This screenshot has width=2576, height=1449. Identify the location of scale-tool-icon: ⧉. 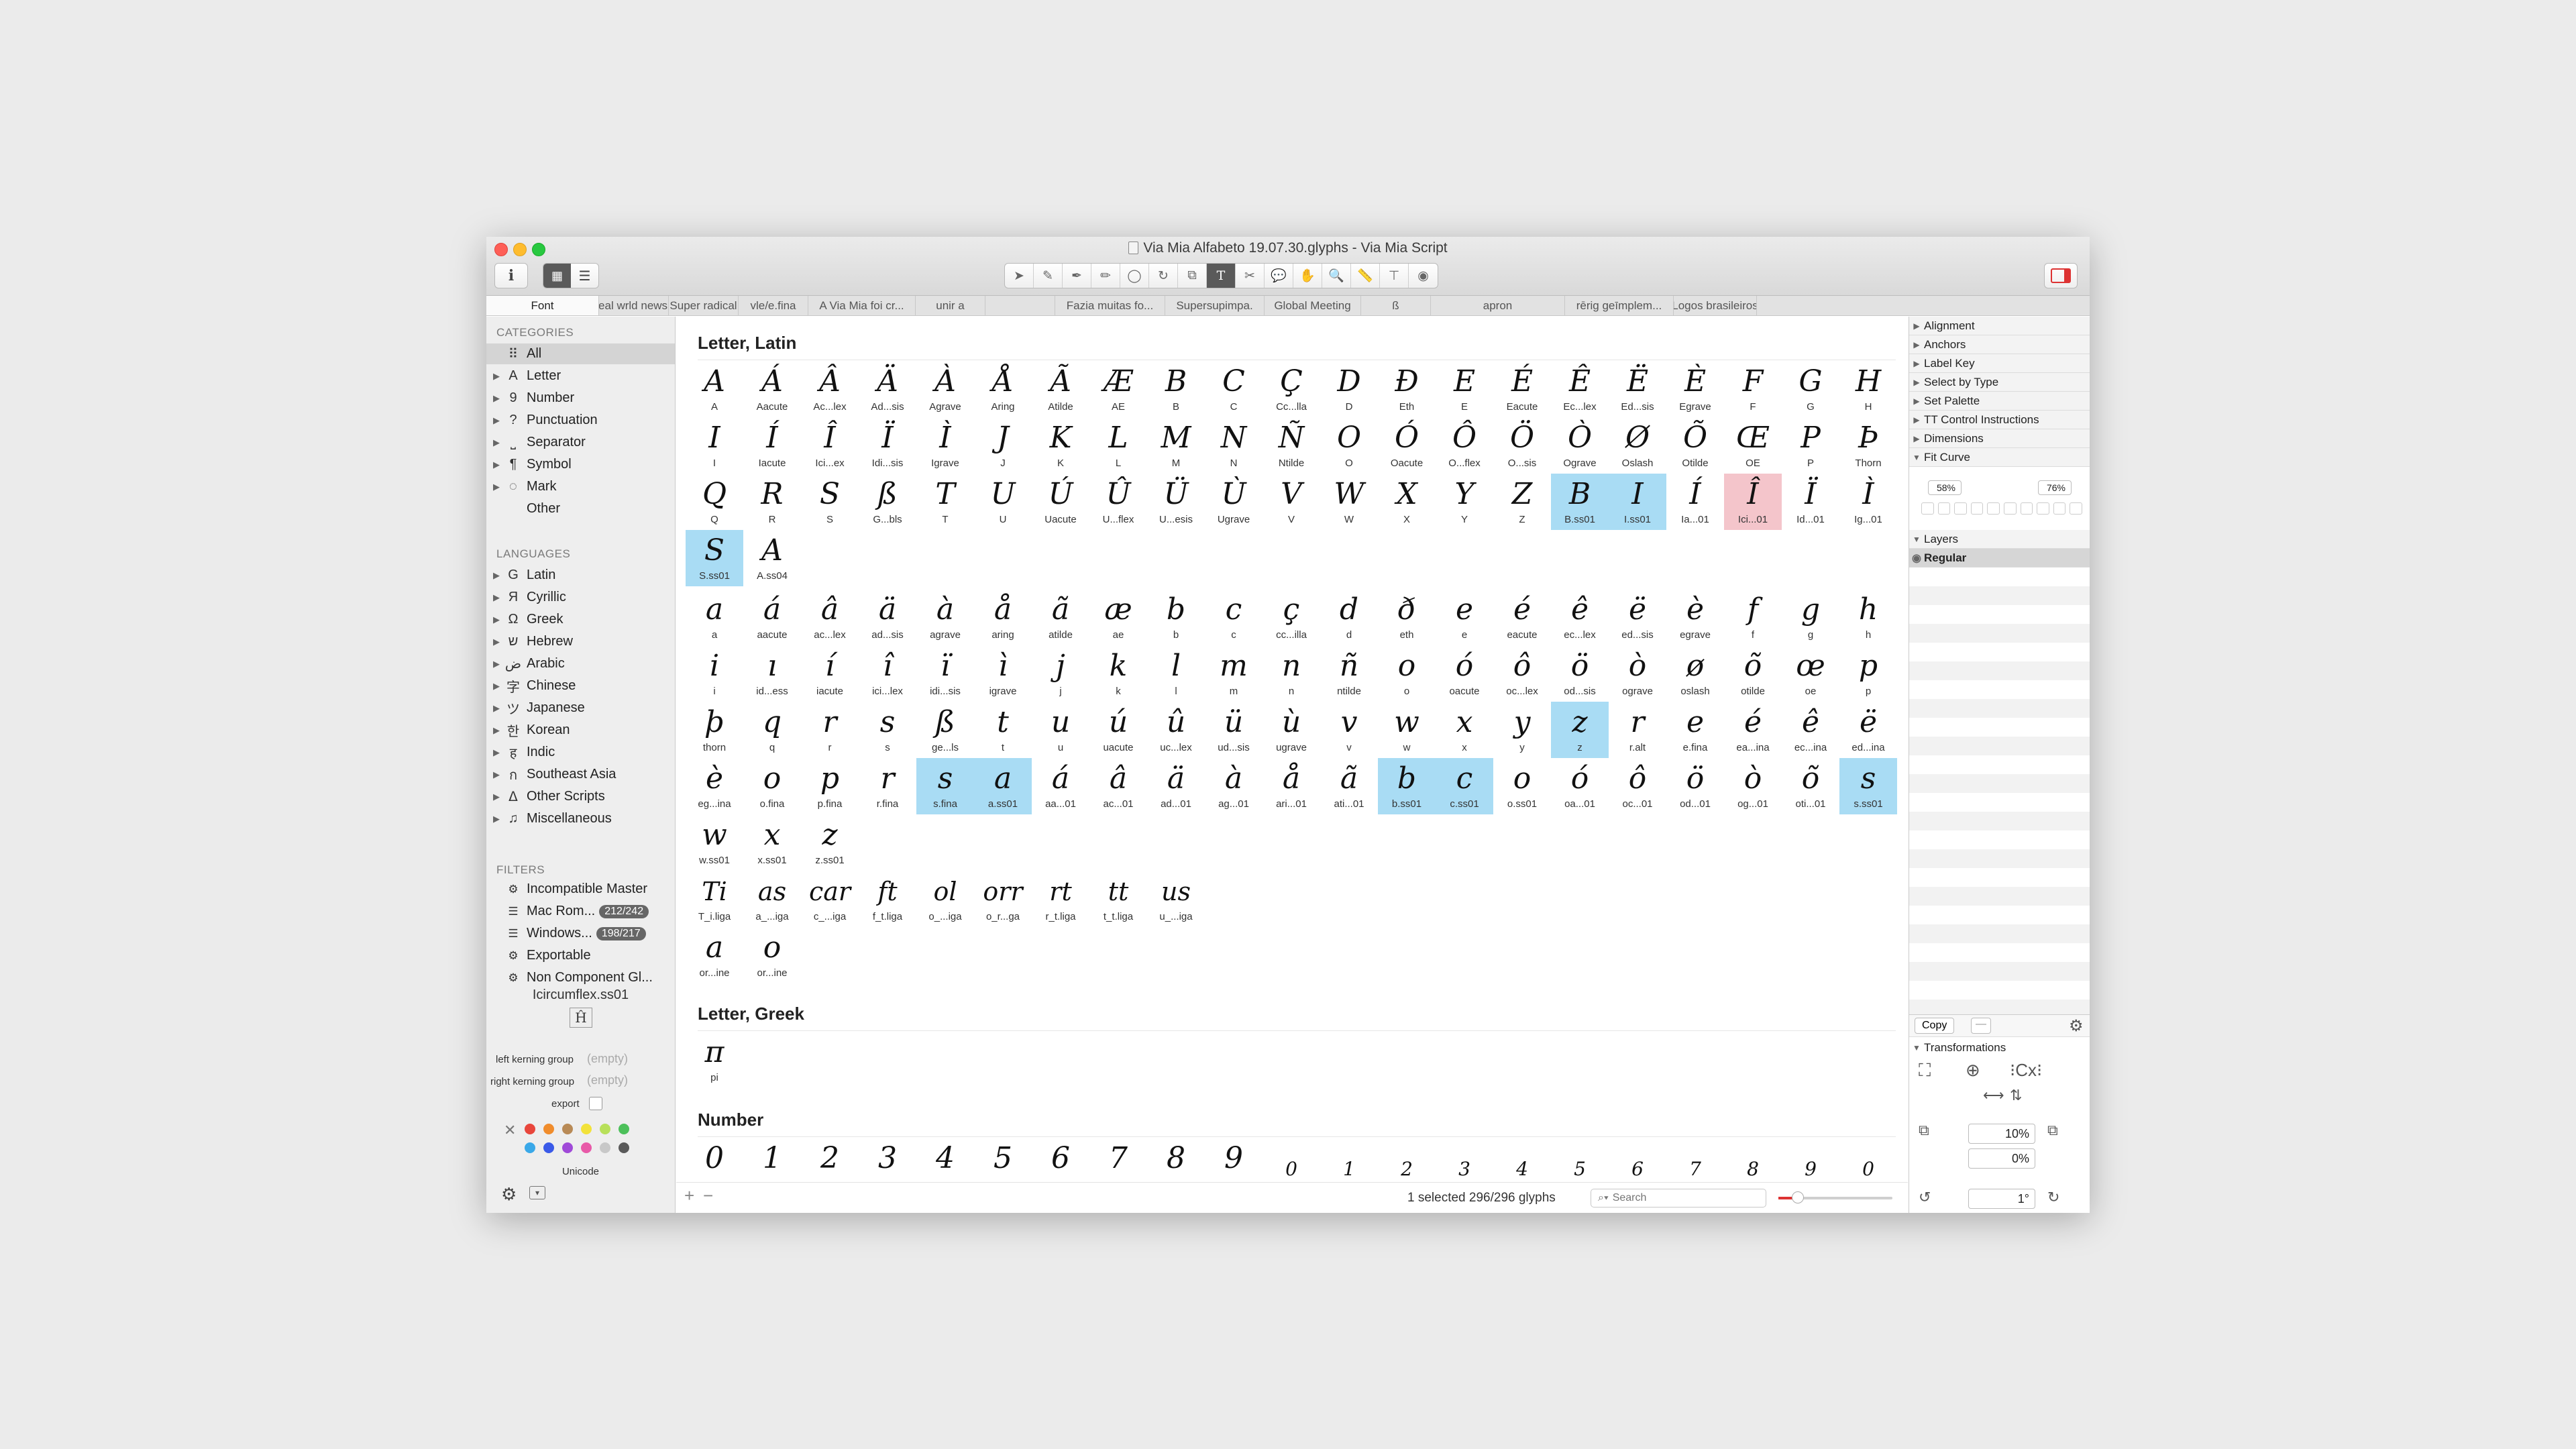
(1192, 276).